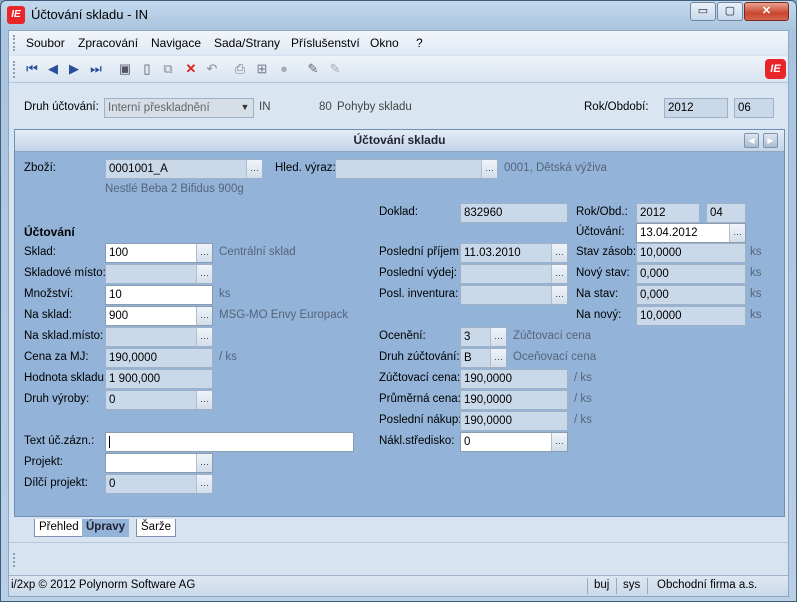  What do you see at coordinates (587, 586) in the screenshot?
I see `status-divider` at bounding box center [587, 586].